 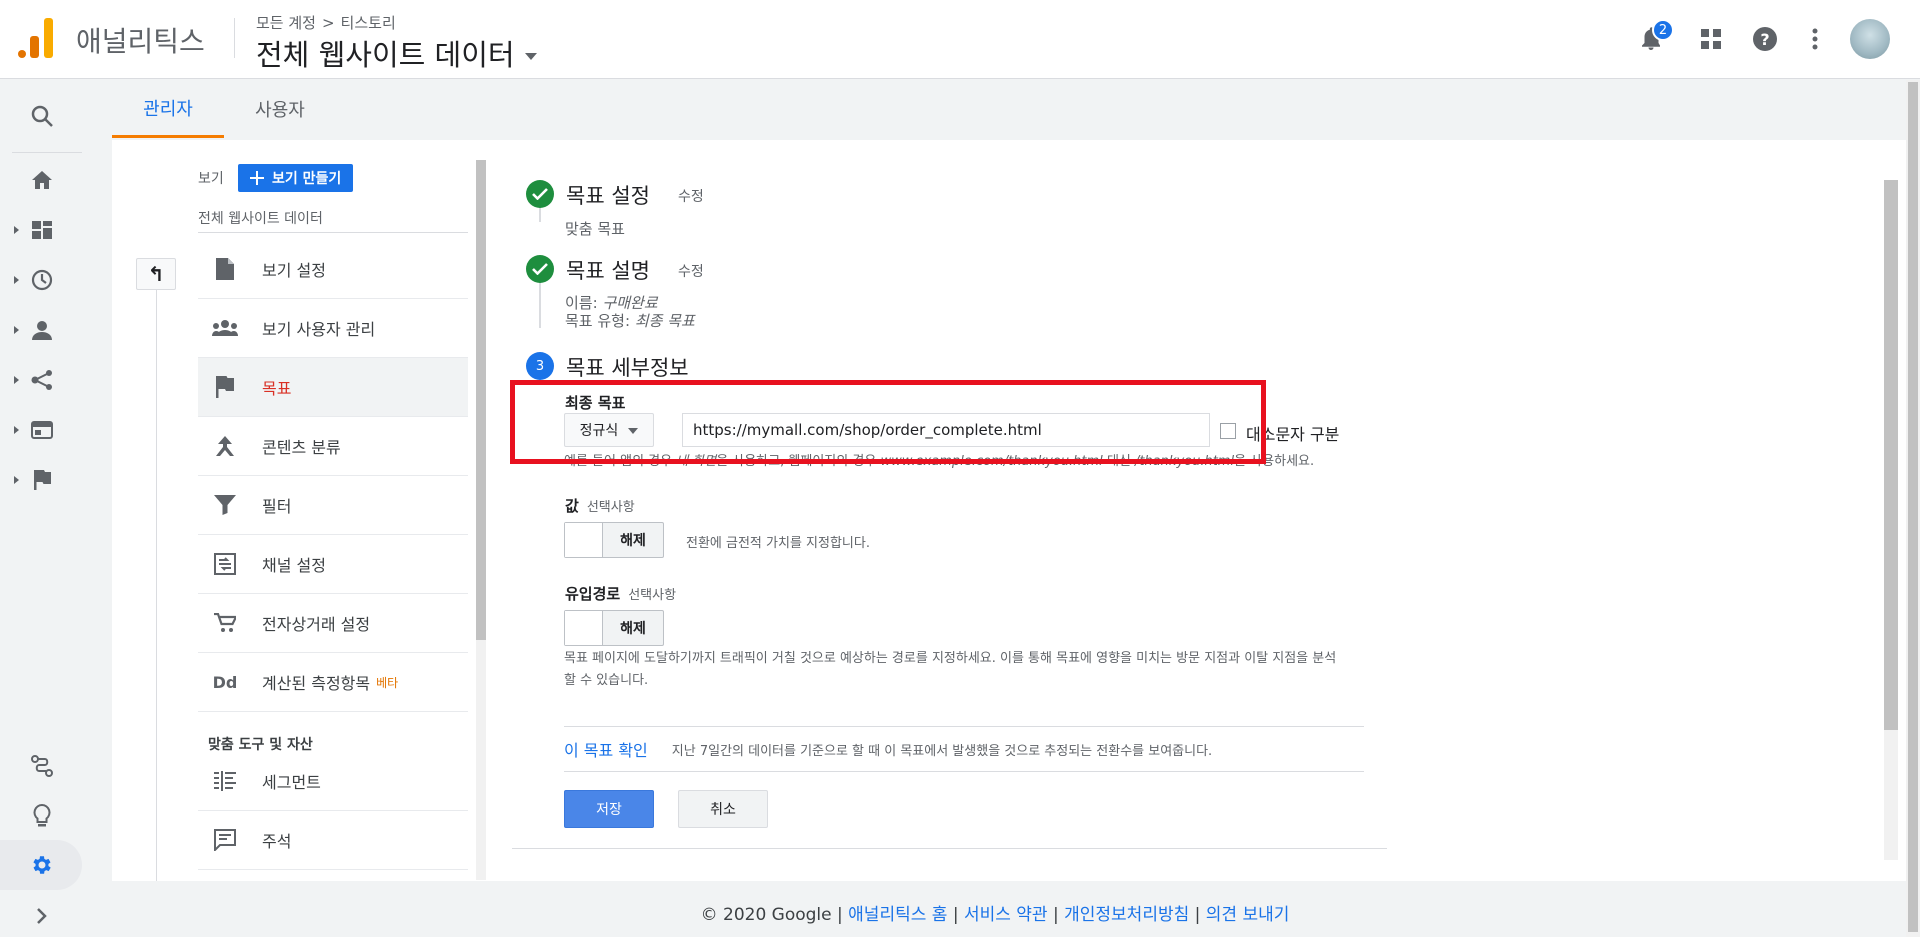 I want to click on value-field-title: 값 선택사항, so click(x=600, y=505).